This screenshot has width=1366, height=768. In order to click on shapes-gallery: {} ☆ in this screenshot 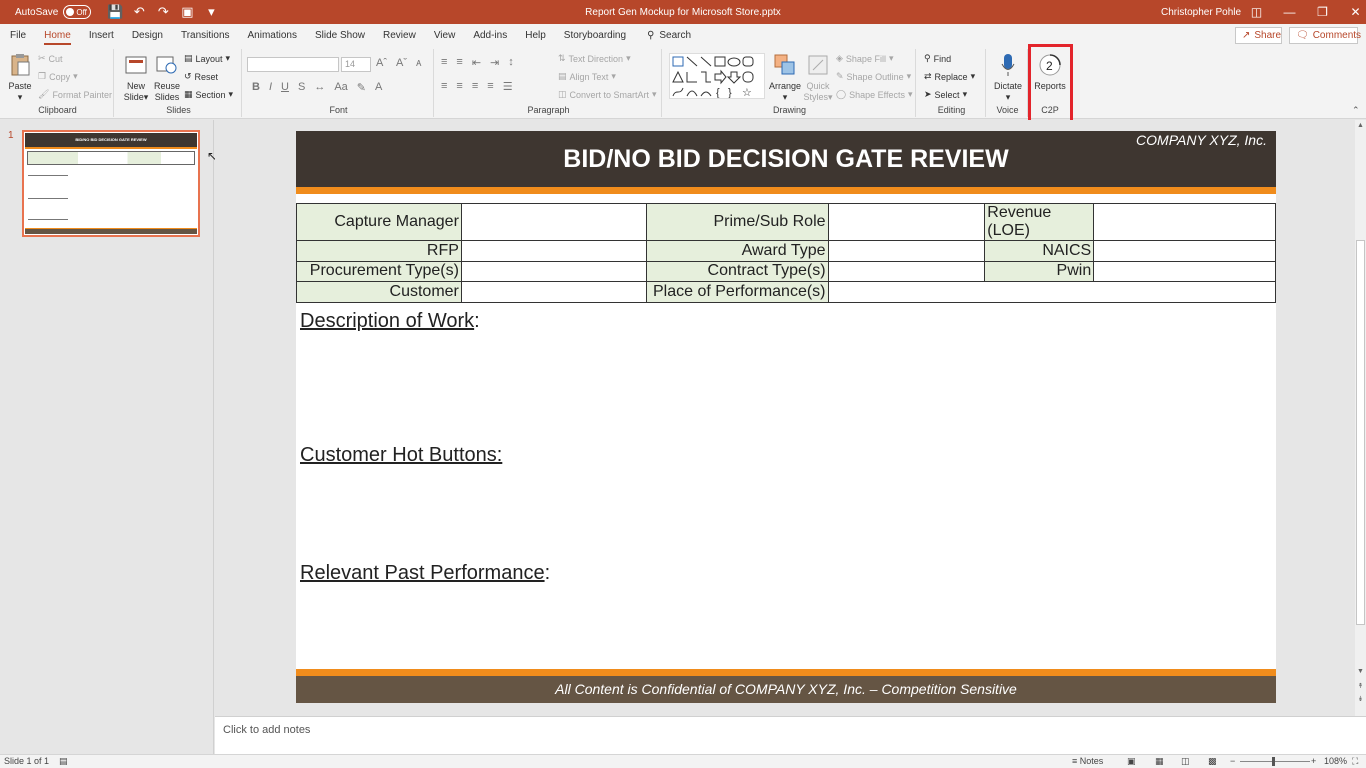, I will do `click(717, 76)`.